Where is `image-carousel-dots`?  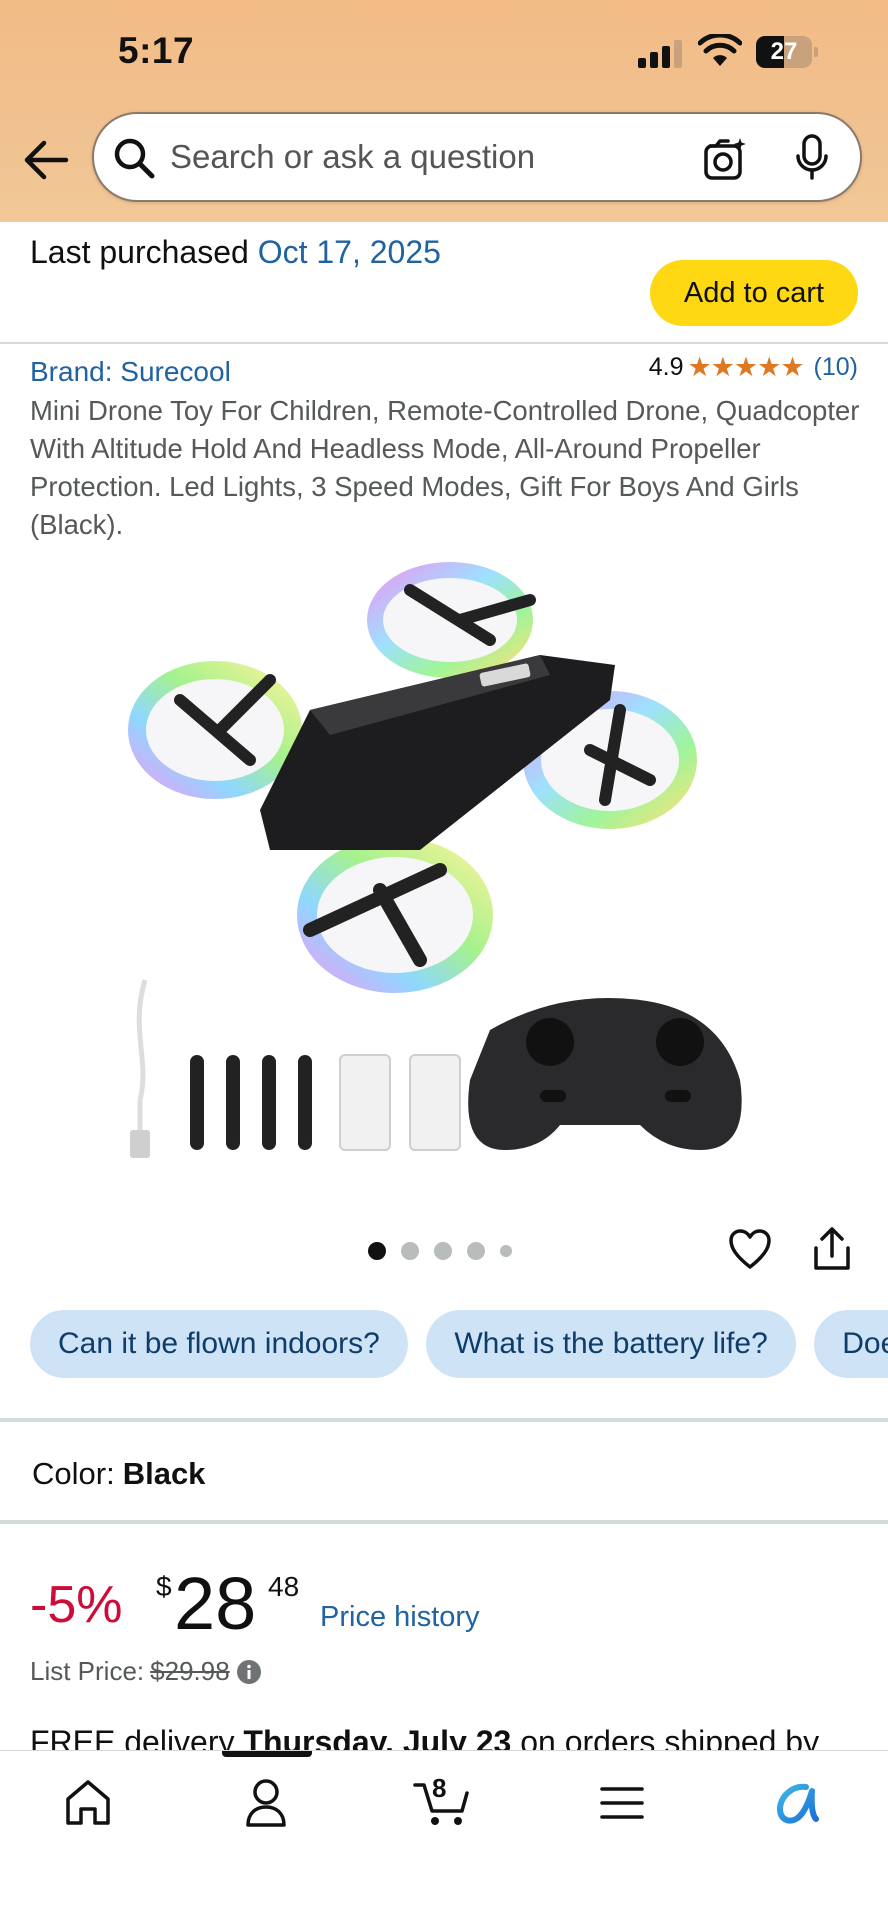
image-carousel-dots is located at coordinates (440, 1251).